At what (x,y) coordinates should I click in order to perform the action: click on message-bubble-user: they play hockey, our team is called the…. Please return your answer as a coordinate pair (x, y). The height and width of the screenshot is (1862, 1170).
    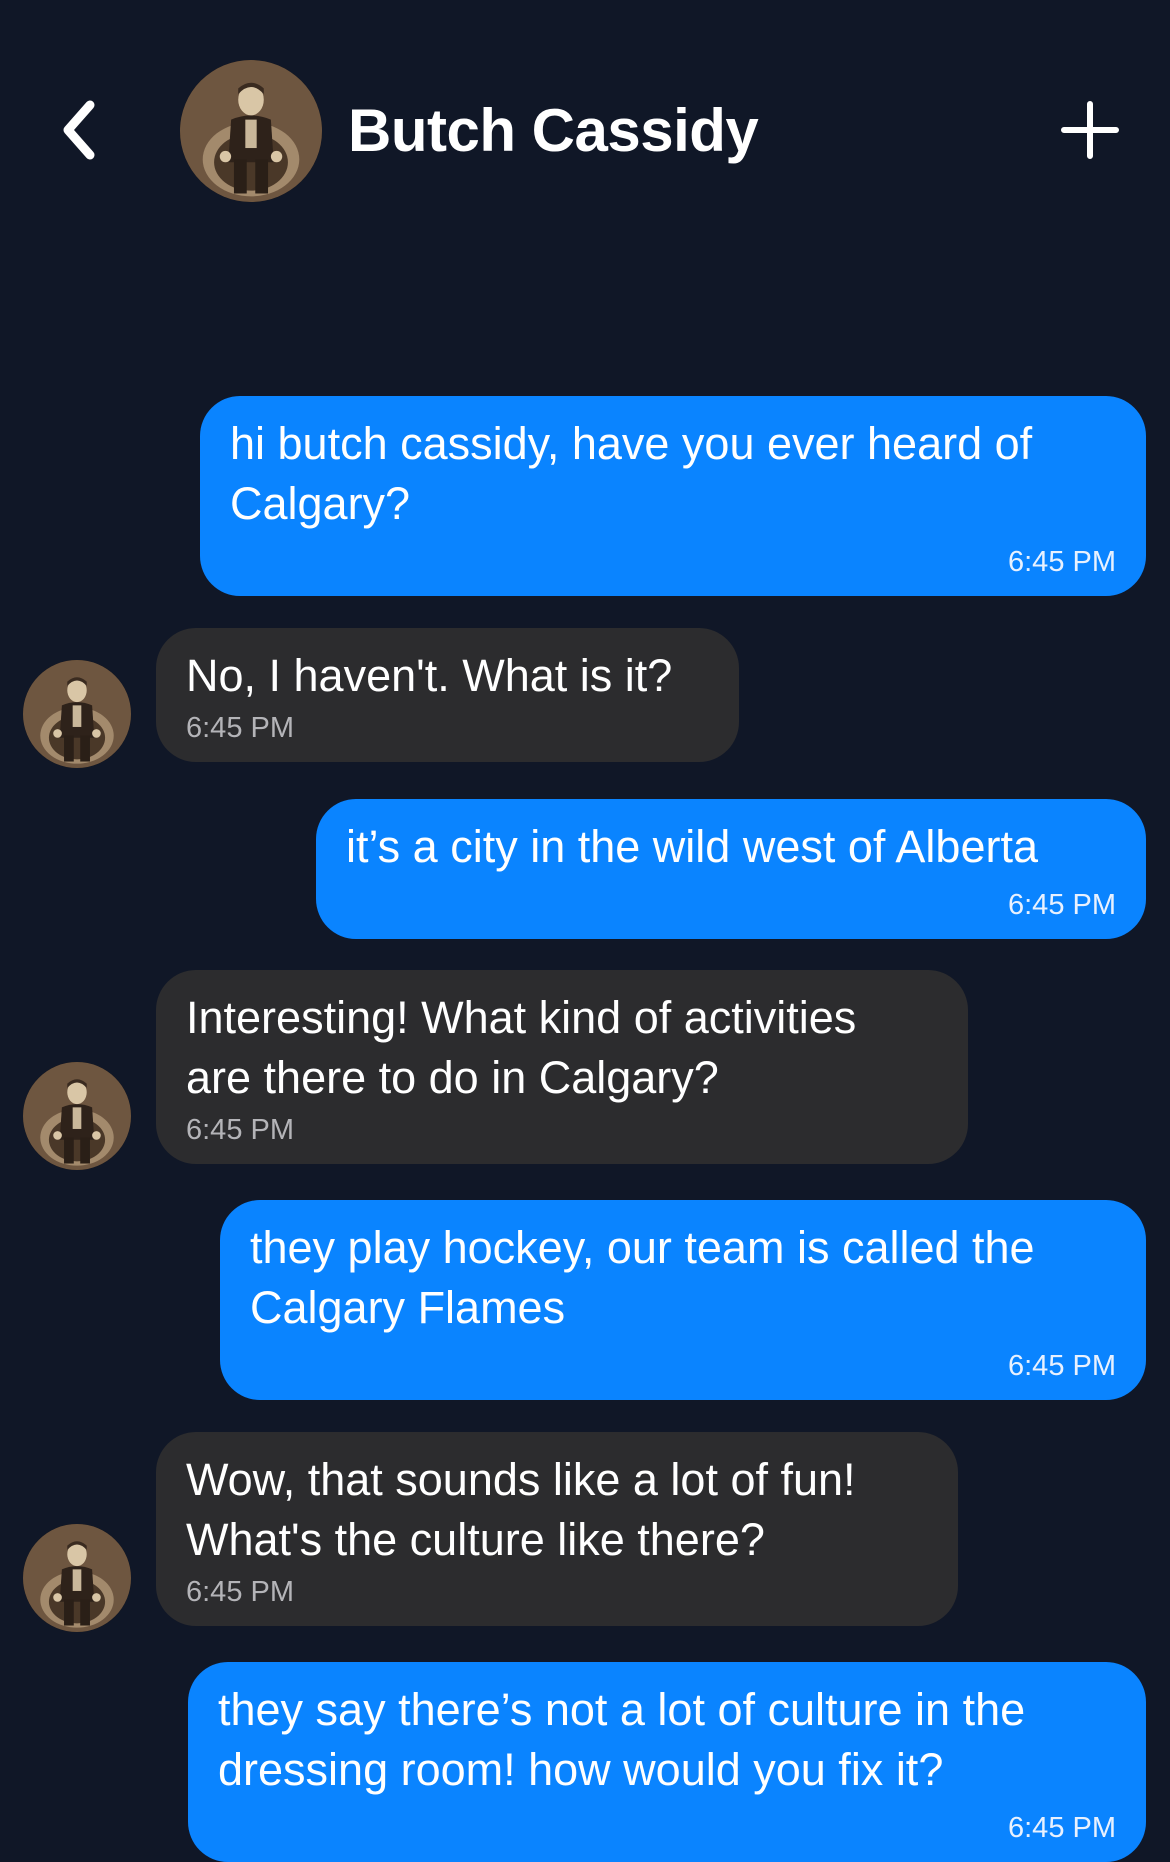
    Looking at the image, I should click on (683, 1300).